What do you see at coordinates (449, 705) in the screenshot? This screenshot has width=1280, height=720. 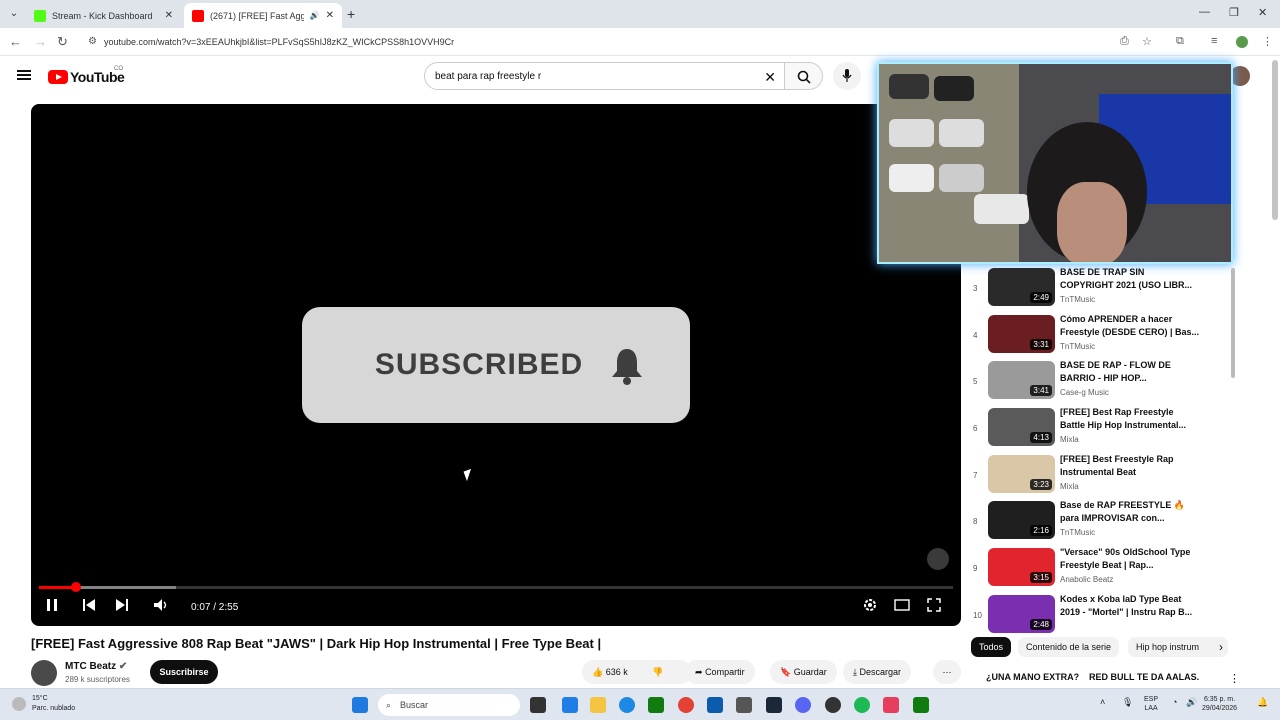 I see `taskbar-search: ⌕ Buscar` at bounding box center [449, 705].